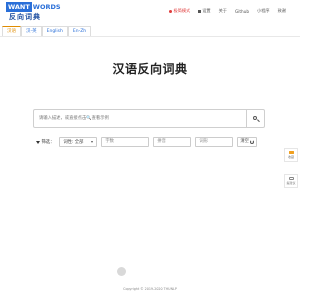  I want to click on nav-miniprogram: 小程序, so click(263, 11).